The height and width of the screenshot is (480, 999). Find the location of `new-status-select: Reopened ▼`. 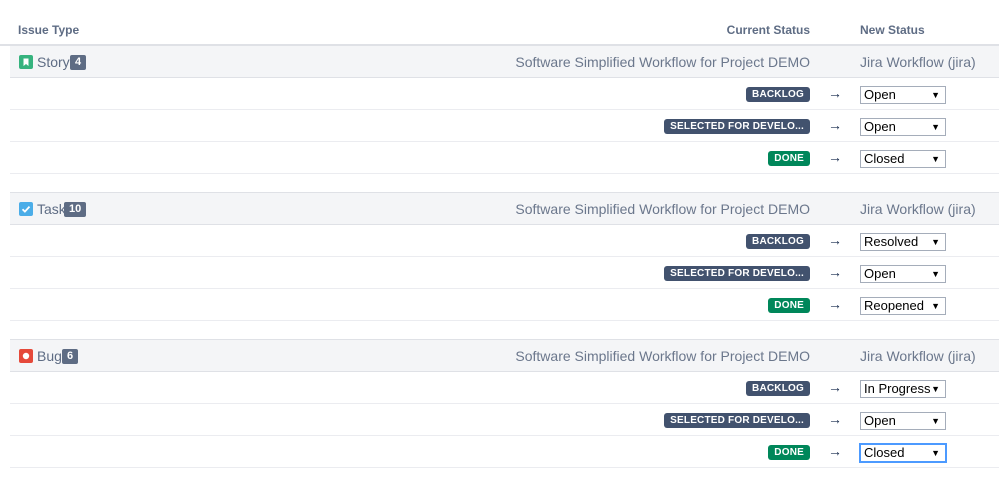

new-status-select: Reopened ▼ is located at coordinates (903, 306).